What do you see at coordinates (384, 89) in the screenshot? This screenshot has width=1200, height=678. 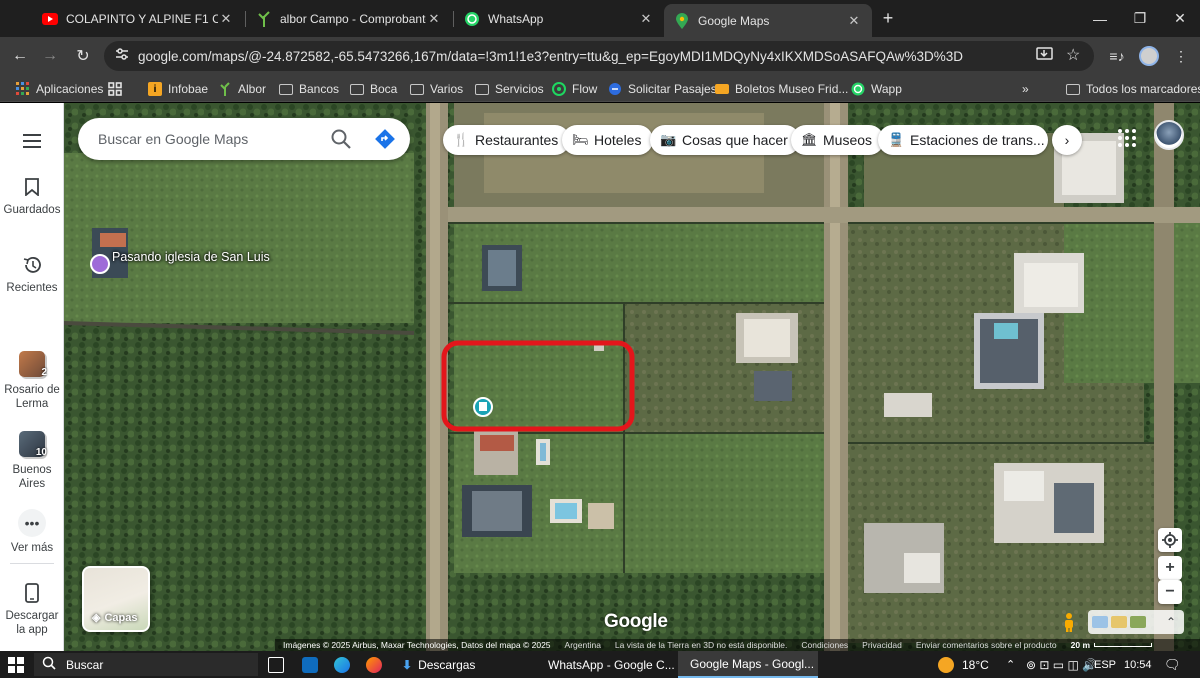 I see `bookmark-label: Boca` at bounding box center [384, 89].